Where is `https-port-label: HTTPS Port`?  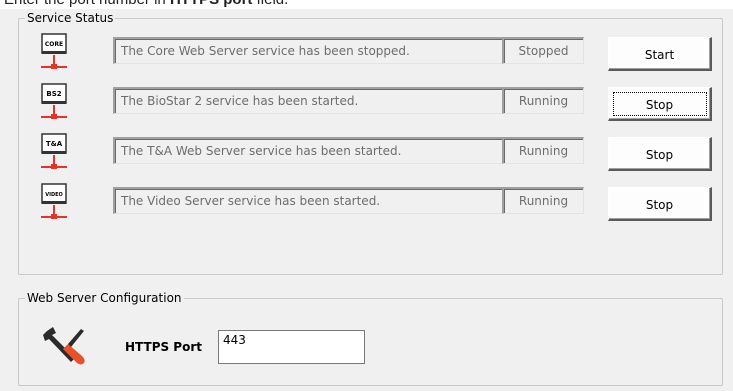 https-port-label: HTTPS Port is located at coordinates (163, 347).